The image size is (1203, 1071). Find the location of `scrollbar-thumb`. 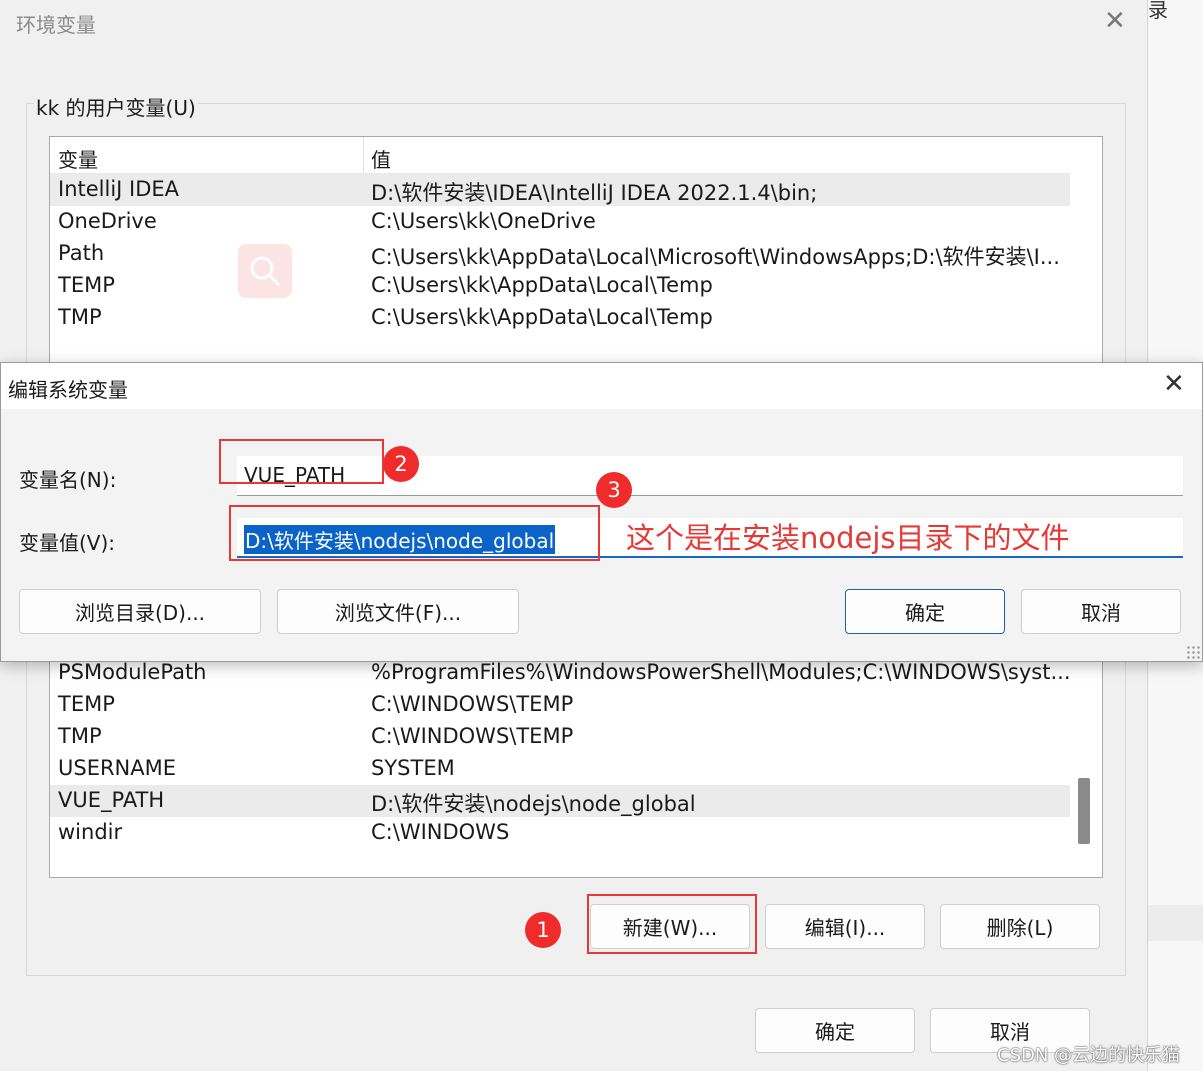

scrollbar-thumb is located at coordinates (1084, 811).